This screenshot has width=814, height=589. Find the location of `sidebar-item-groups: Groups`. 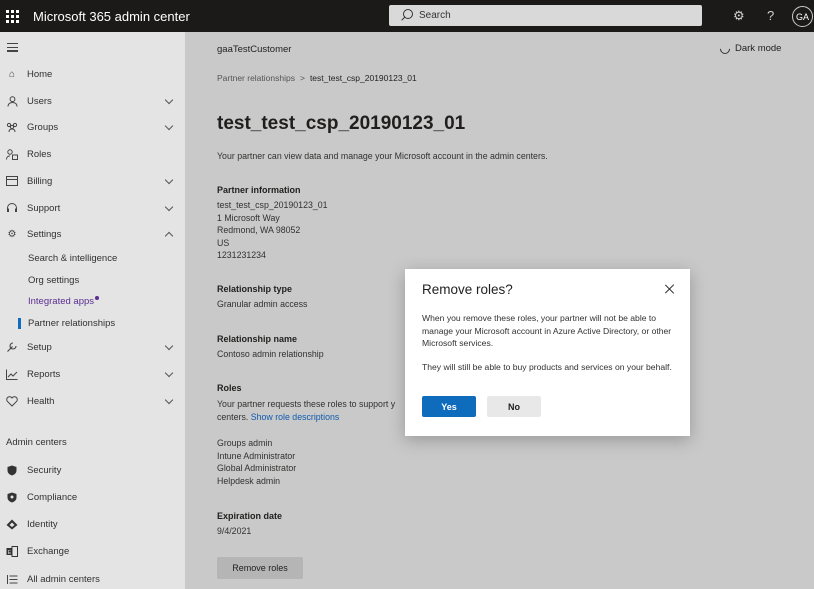

sidebar-item-groups: Groups is located at coordinates (92, 127).